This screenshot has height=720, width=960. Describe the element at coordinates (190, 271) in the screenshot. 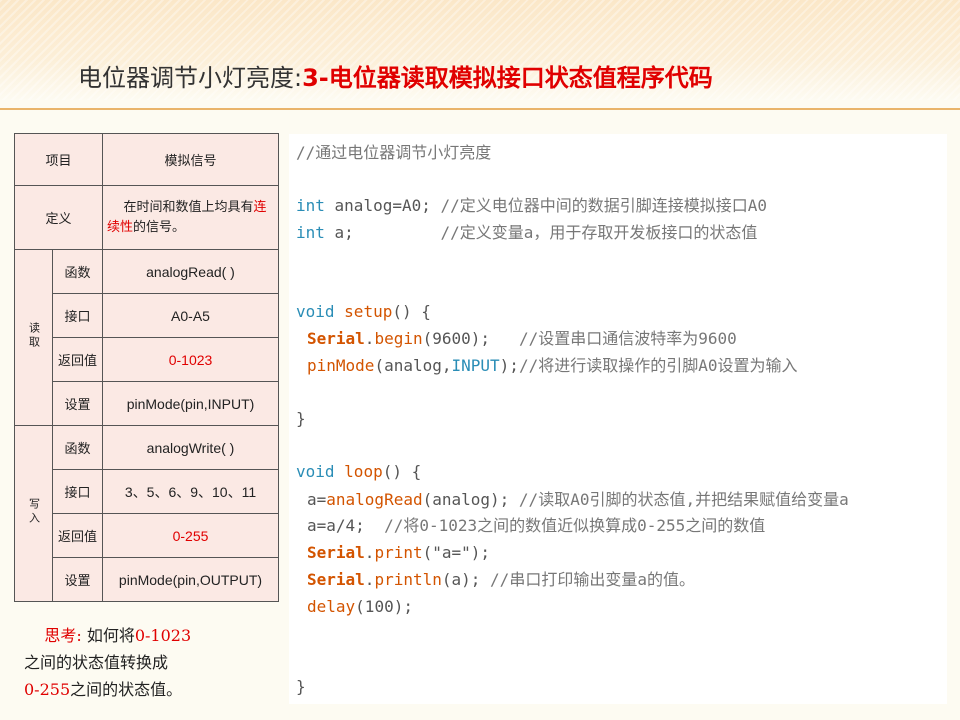

I see `read-value-function: analogRead( )` at that location.